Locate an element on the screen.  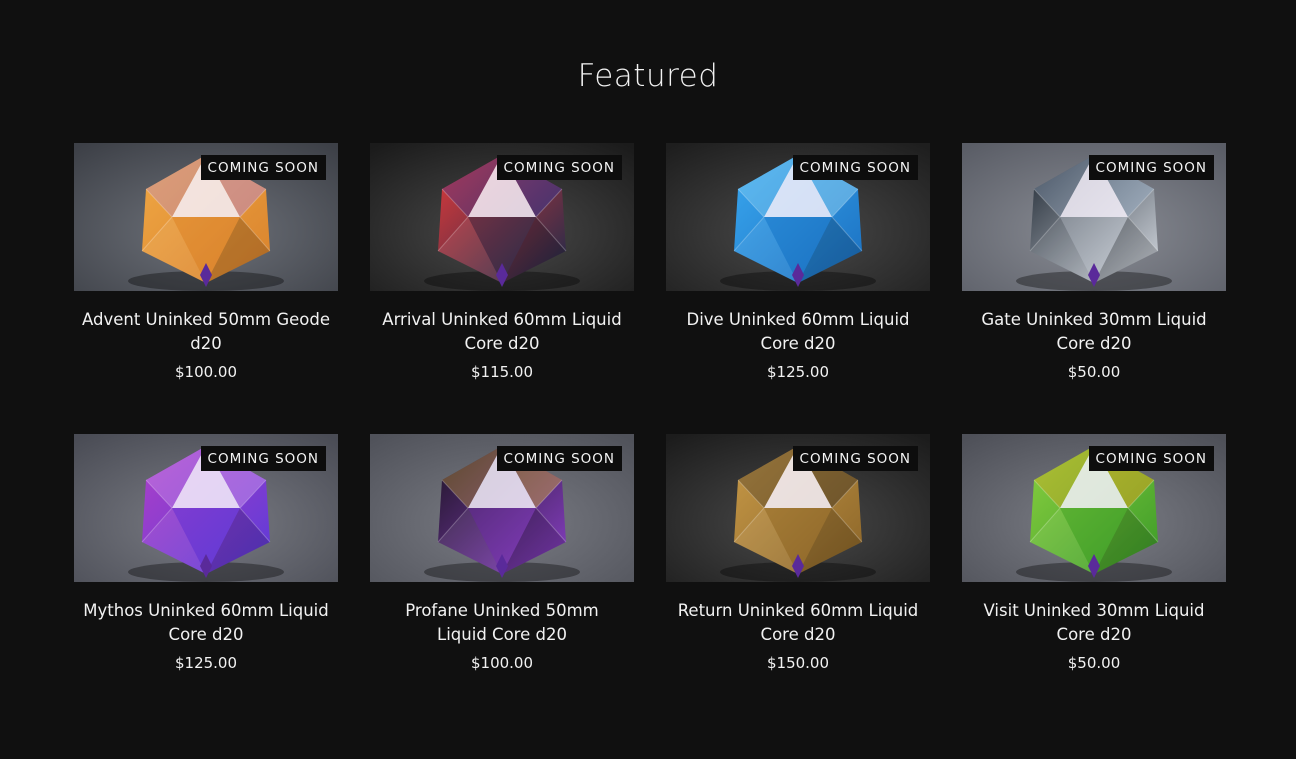
product-title-link: Mythos Uninked 60mm Liquid Core d20 is located at coordinates (206, 623).